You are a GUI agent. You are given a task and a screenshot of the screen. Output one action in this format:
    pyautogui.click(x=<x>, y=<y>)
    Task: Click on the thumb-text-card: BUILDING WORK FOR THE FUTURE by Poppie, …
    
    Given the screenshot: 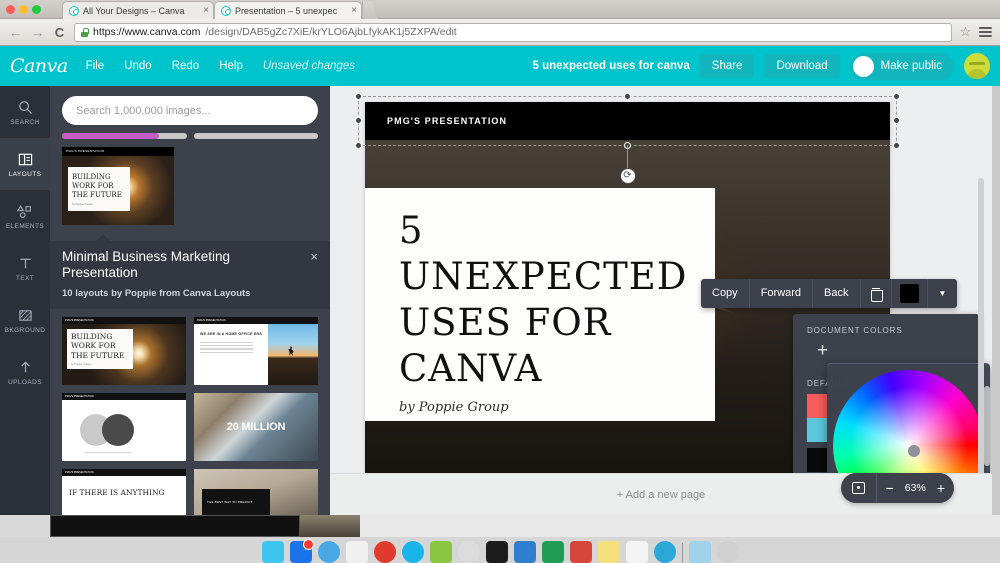 What is the action you would take?
    pyautogui.click(x=99, y=189)
    